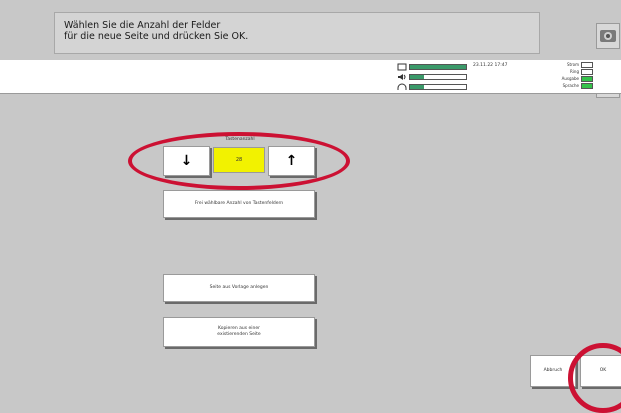  I want to click on microphone-icon, so click(402, 67).